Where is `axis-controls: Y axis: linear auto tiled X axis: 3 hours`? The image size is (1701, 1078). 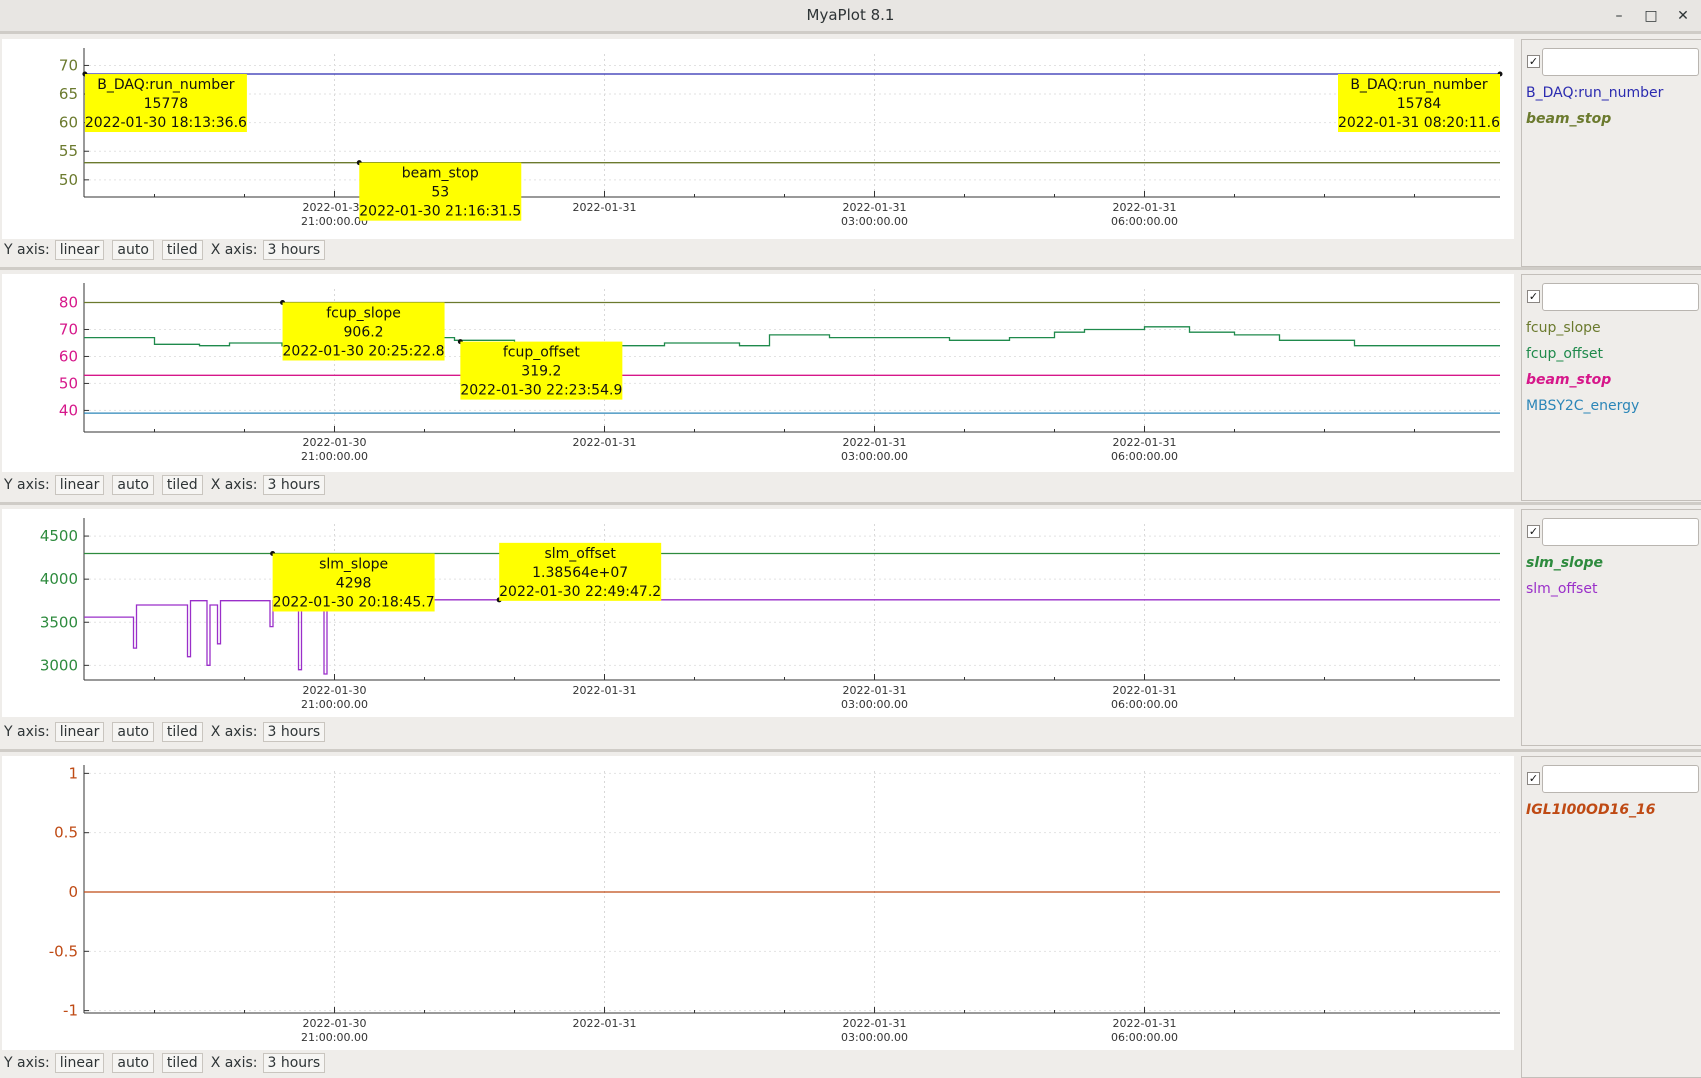 axis-controls: Y axis: linear auto tiled X axis: 3 hours is located at coordinates (168, 732).